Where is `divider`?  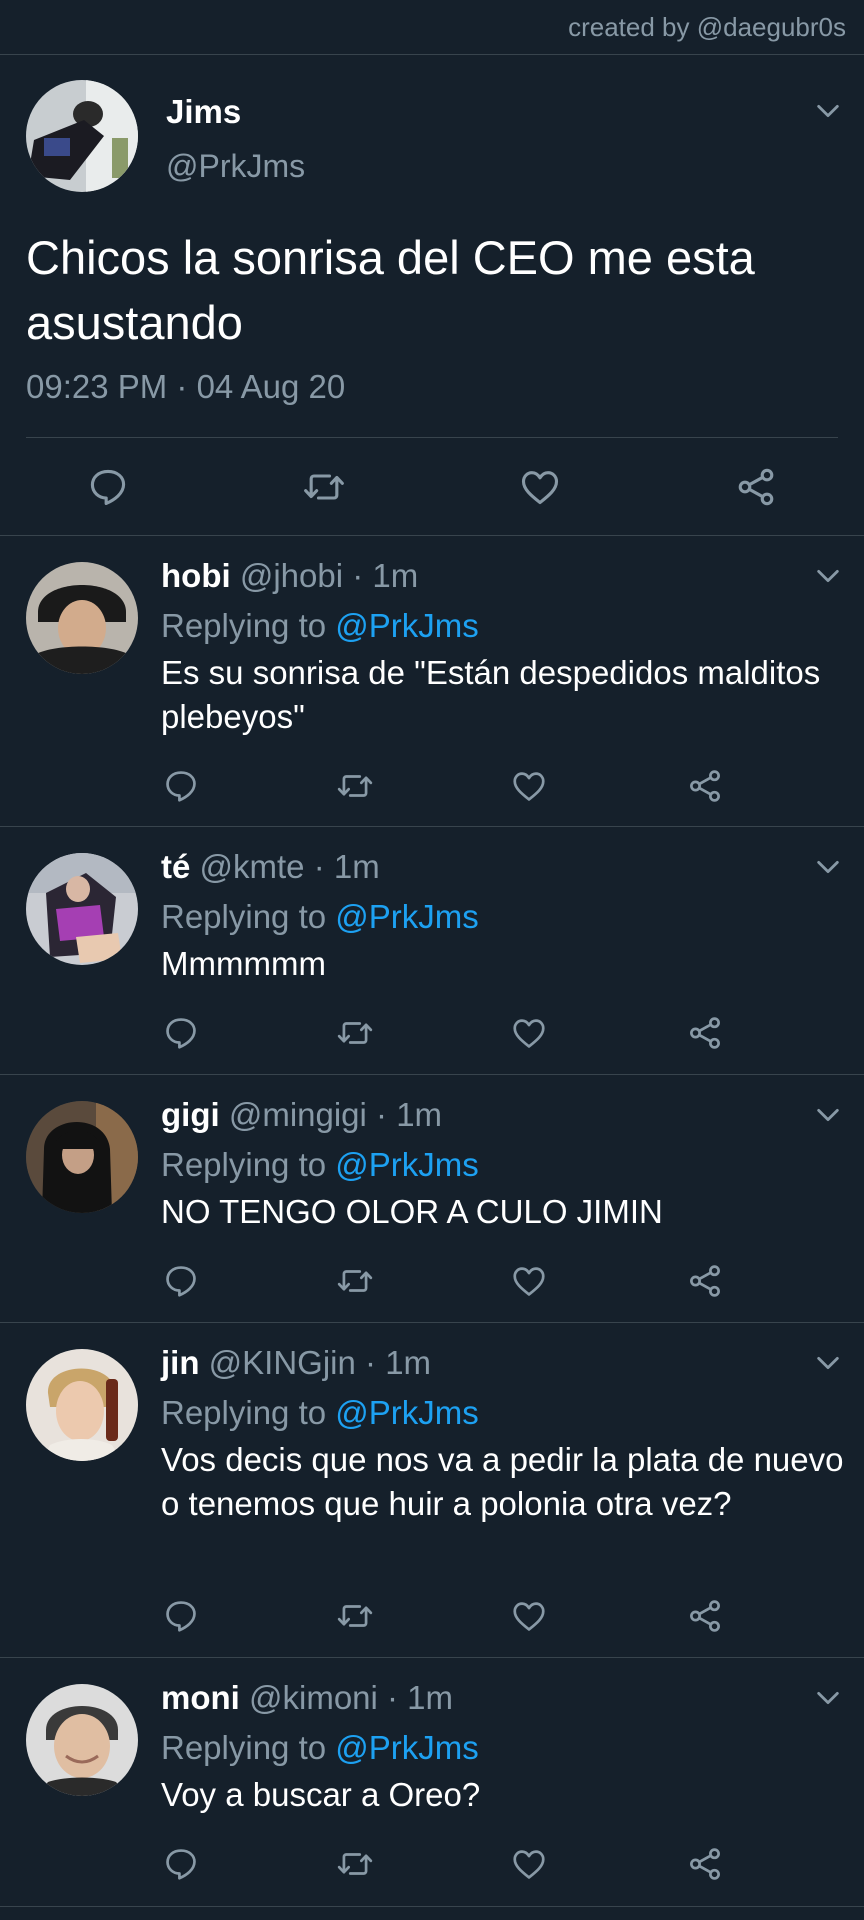 divider is located at coordinates (432, 437).